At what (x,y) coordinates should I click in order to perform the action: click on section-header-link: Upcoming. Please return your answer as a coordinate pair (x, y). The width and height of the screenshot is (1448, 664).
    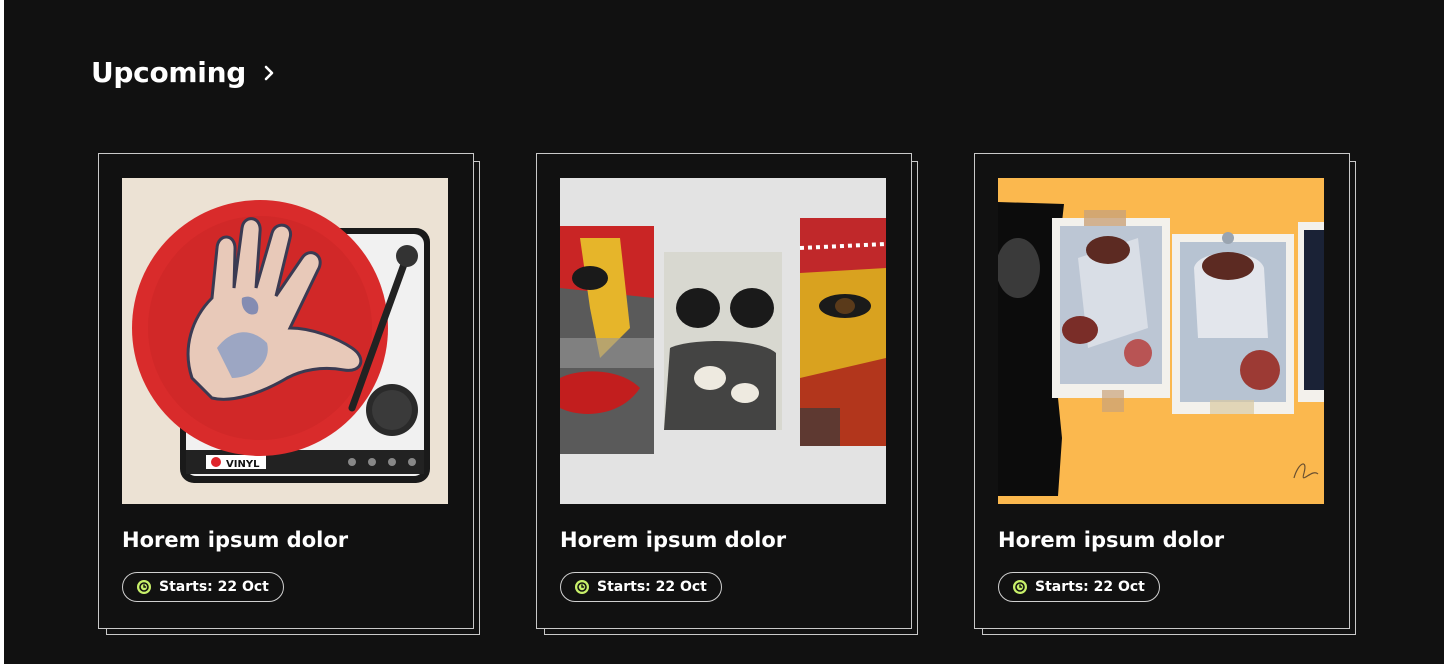
    Looking at the image, I should click on (185, 72).